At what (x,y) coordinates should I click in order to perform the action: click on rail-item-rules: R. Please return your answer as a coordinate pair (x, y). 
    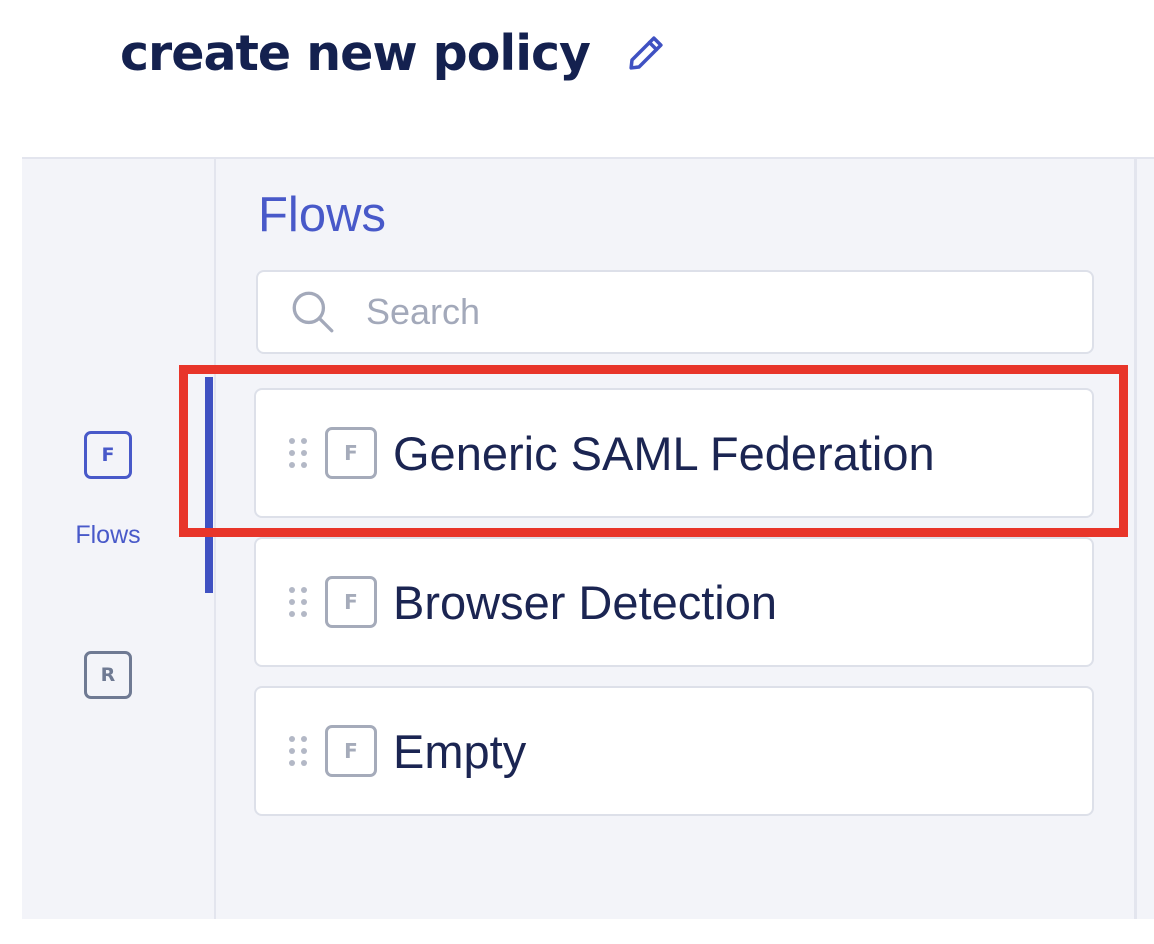
    Looking at the image, I should click on (118, 675).